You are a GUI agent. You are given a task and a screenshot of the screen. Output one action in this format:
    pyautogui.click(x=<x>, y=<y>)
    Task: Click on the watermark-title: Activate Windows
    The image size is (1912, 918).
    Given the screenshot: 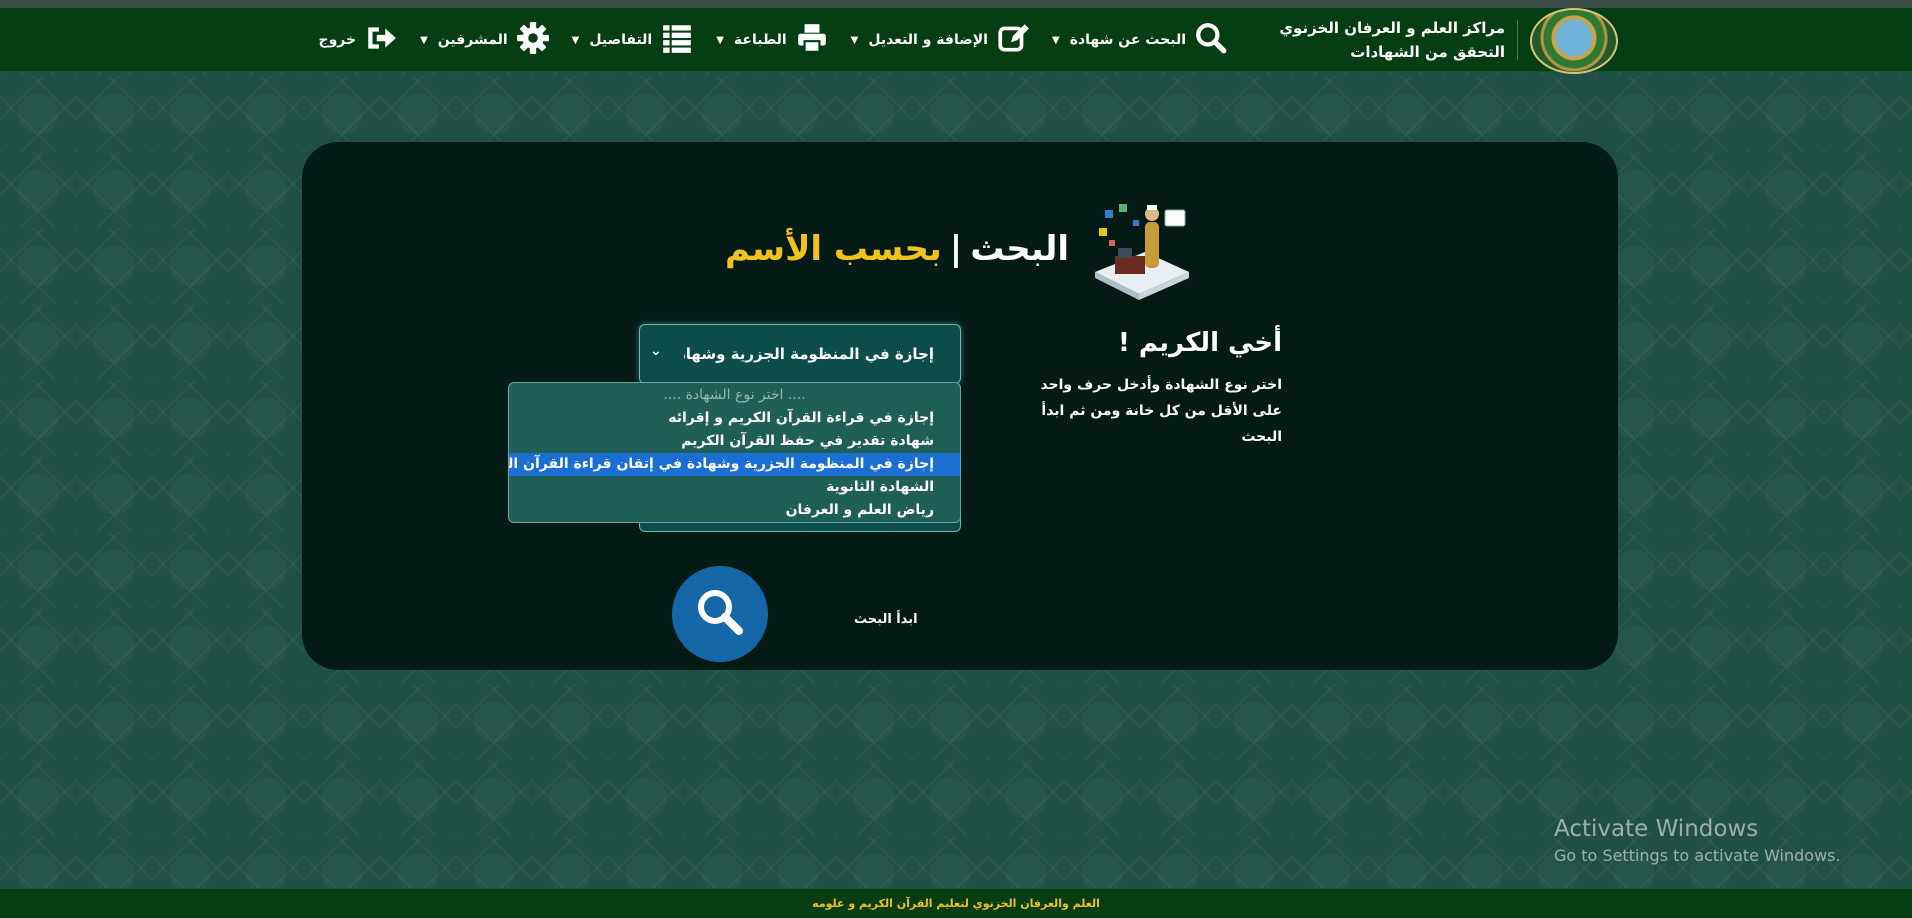 What is the action you would take?
    pyautogui.click(x=1656, y=829)
    